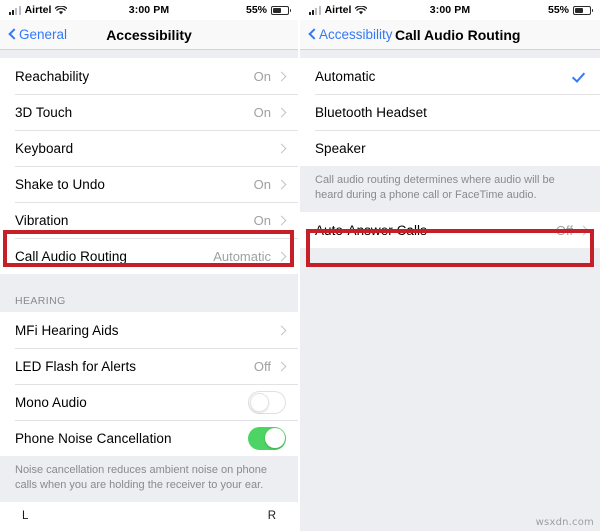 The height and width of the screenshot is (531, 600). I want to click on row-label: Keyboard, so click(44, 148).